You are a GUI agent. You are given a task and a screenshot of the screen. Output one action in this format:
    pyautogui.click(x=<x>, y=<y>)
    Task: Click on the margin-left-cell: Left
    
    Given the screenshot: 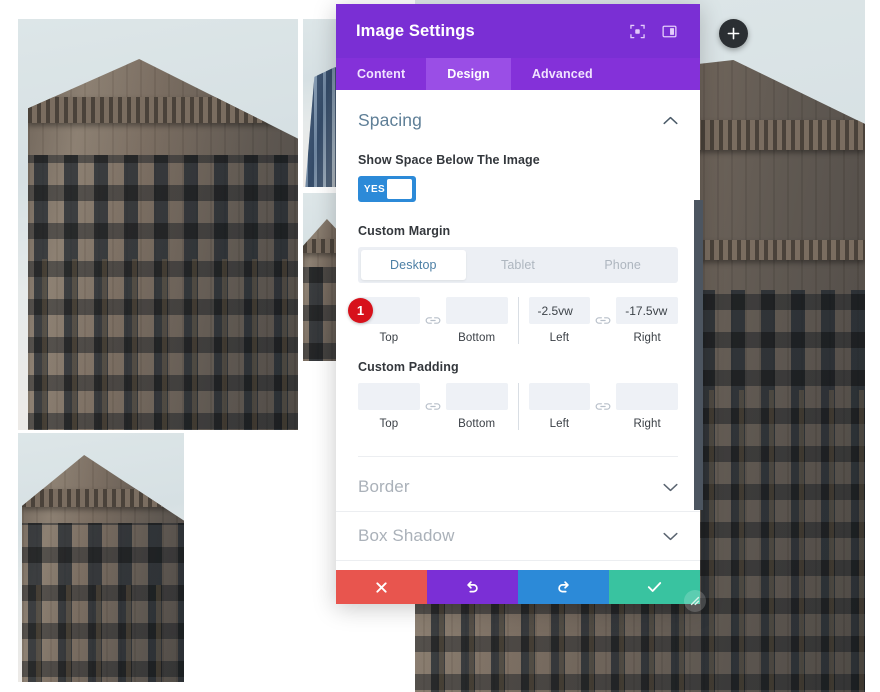 What is the action you would take?
    pyautogui.click(x=559, y=320)
    